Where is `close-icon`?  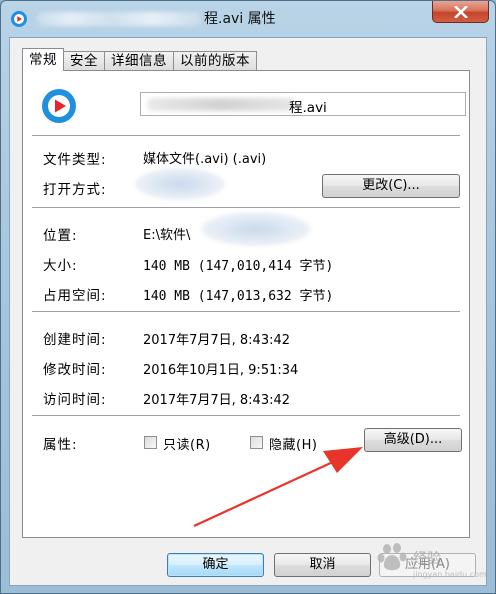 close-icon is located at coordinates (460, 11).